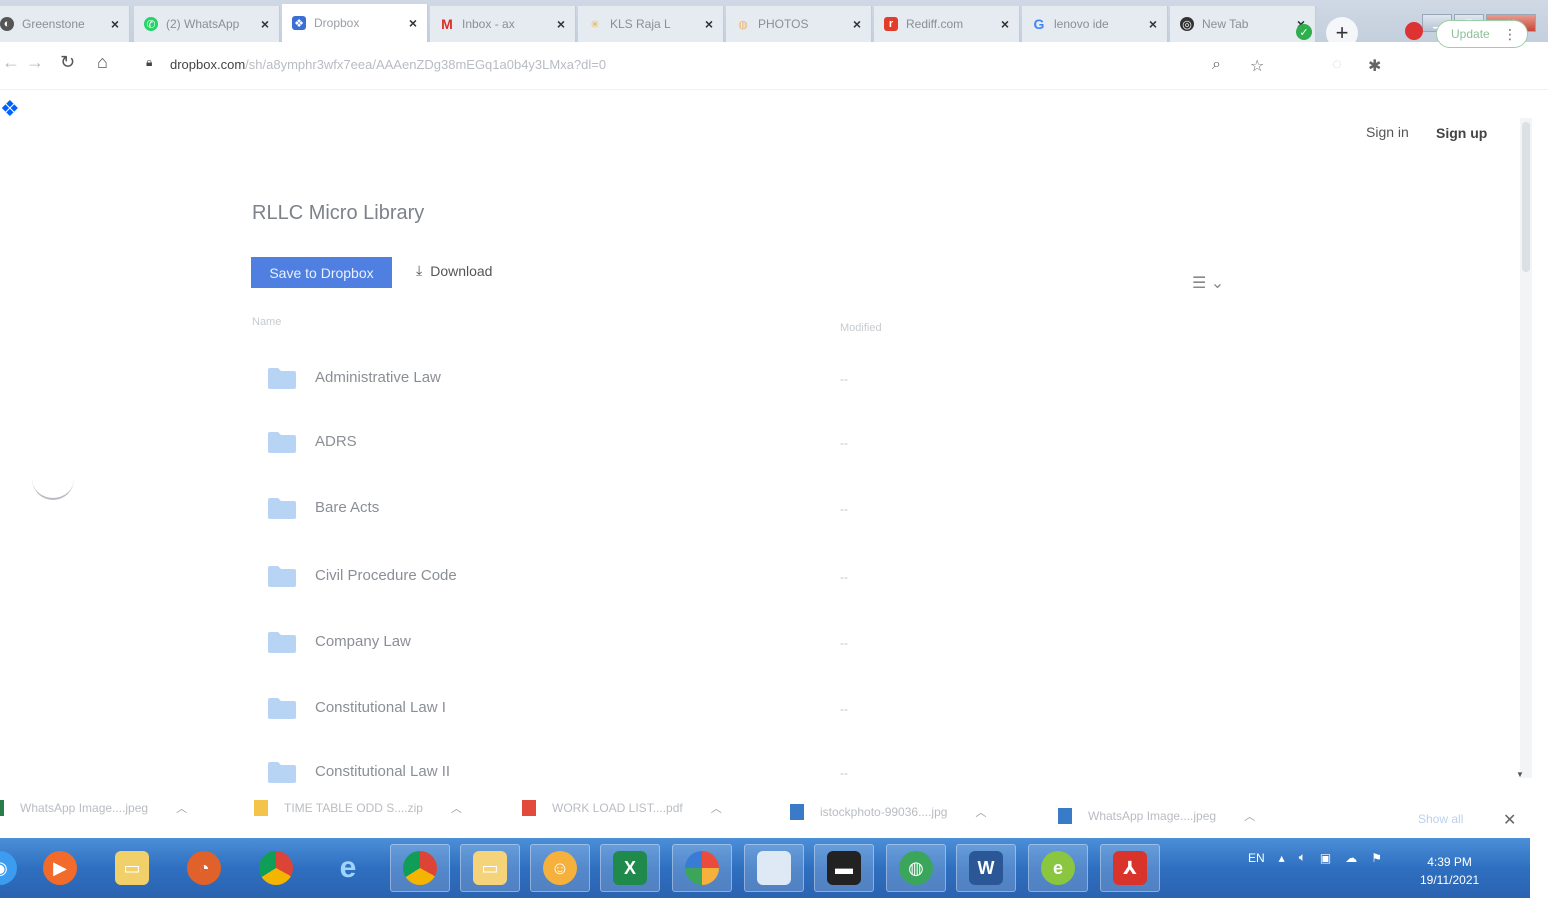 The width and height of the screenshot is (1548, 898). What do you see at coordinates (15, 868) in the screenshot?
I see `start-button: ◉` at bounding box center [15, 868].